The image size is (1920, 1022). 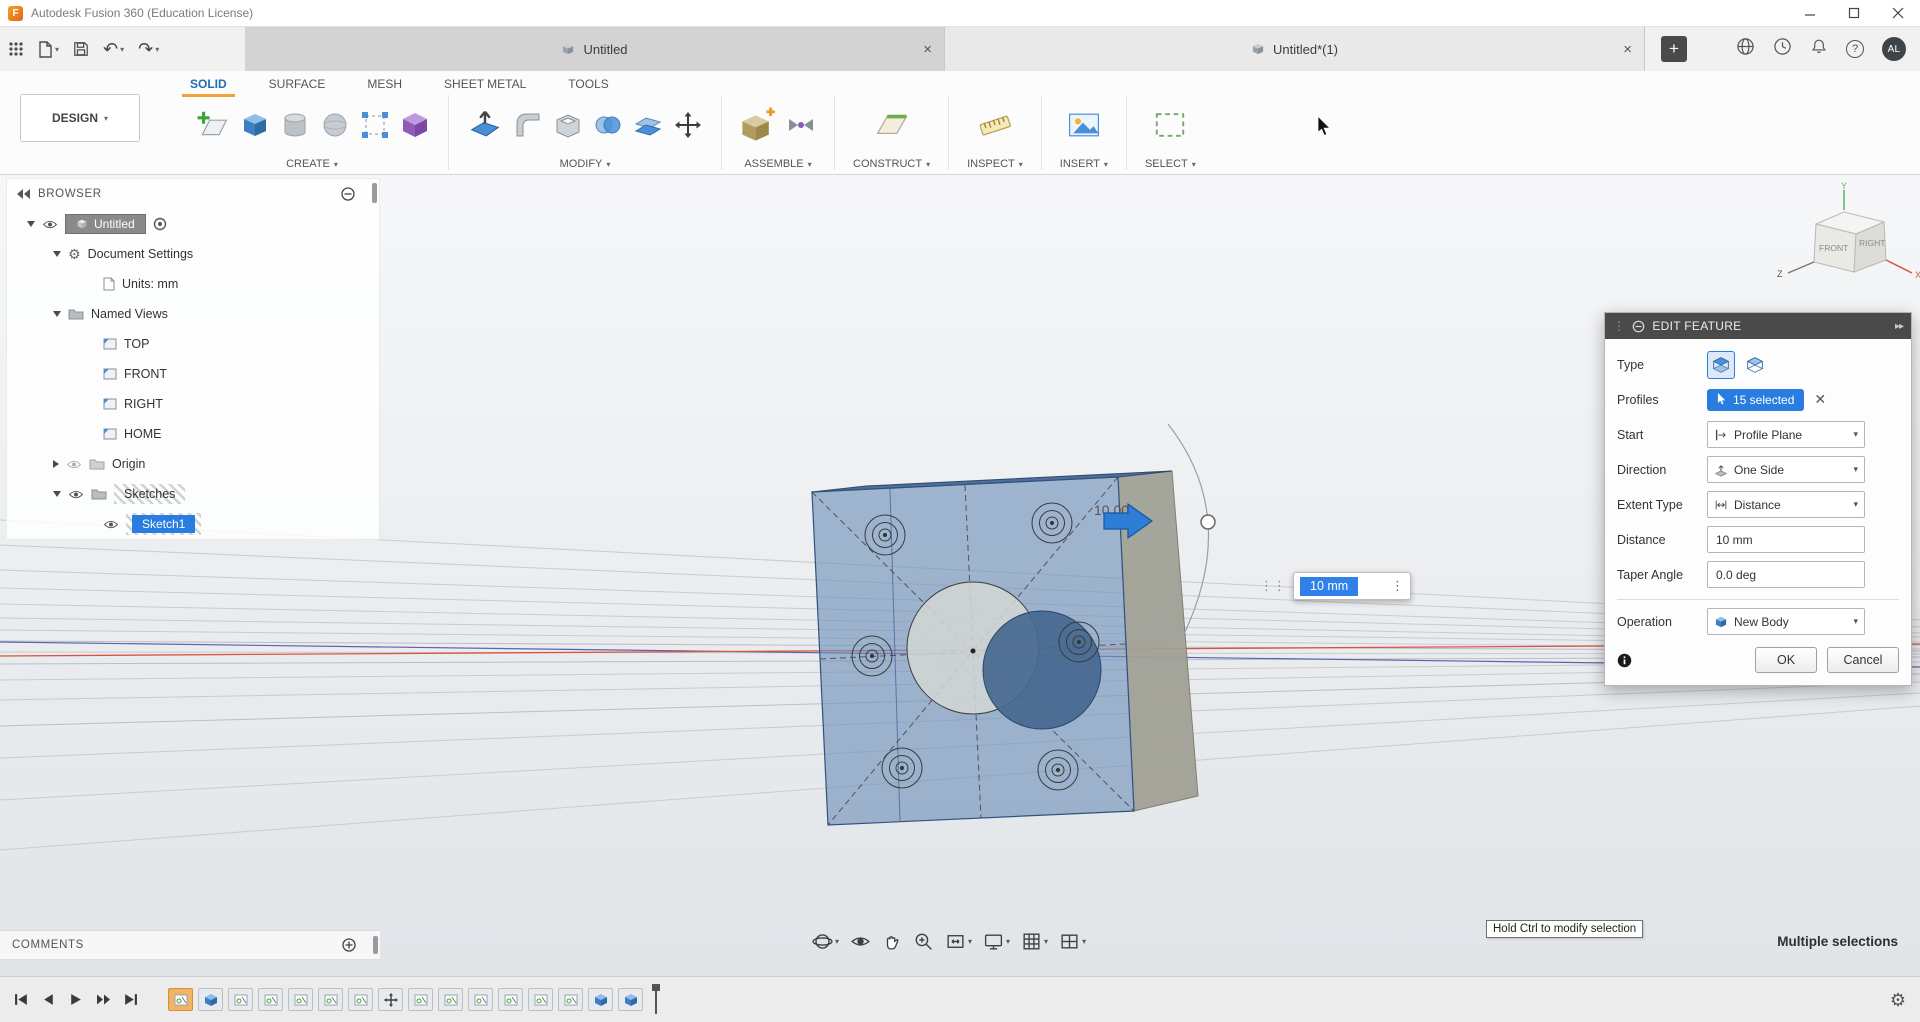 I want to click on circle-plus-icon, so click(x=349, y=945).